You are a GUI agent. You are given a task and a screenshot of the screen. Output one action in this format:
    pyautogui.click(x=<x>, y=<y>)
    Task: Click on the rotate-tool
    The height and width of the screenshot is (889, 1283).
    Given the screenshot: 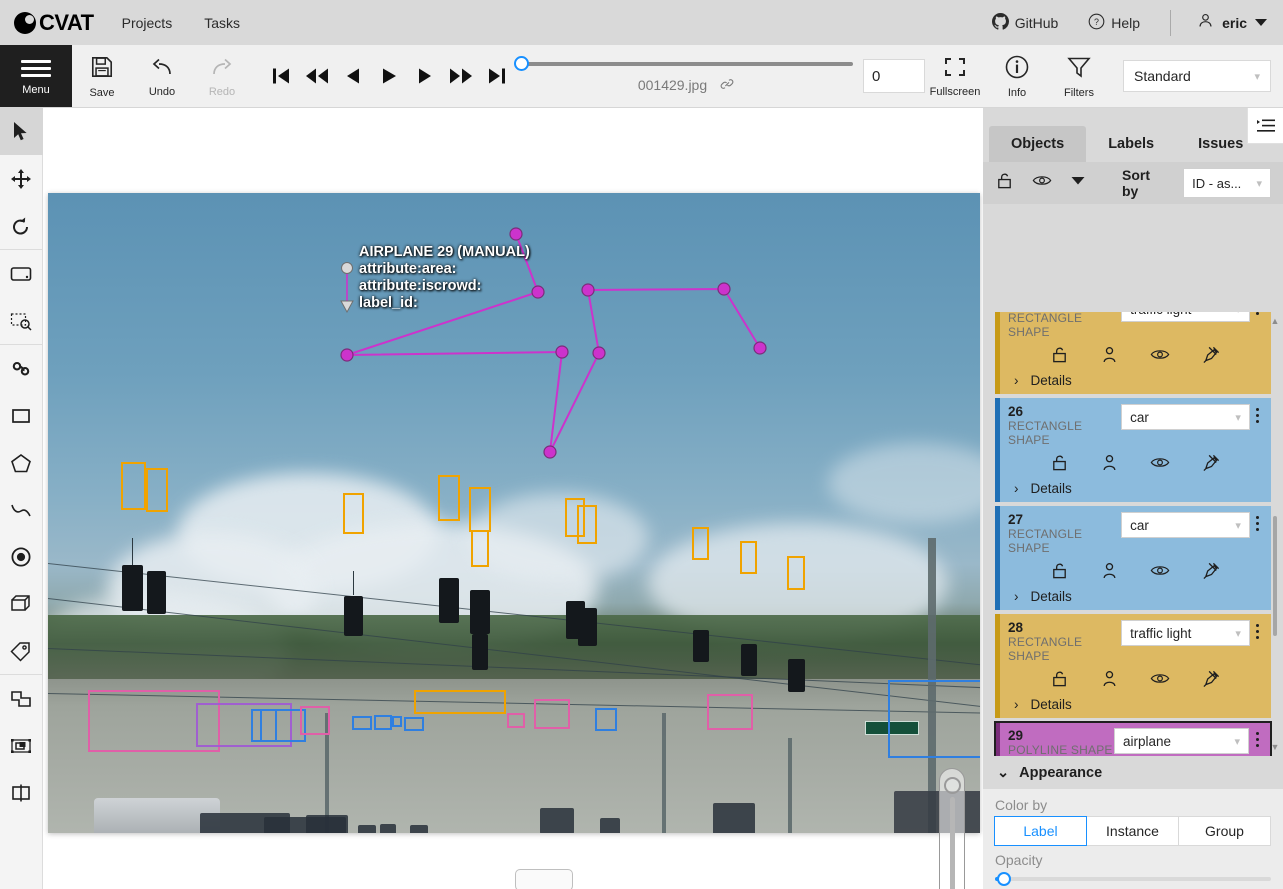 What is the action you would take?
    pyautogui.click(x=21, y=225)
    